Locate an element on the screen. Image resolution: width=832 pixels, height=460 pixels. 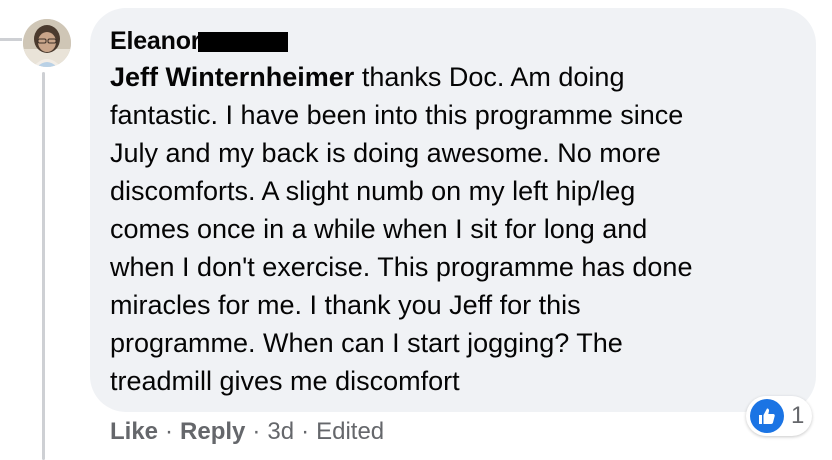
avatar-photo is located at coordinates (47, 43).